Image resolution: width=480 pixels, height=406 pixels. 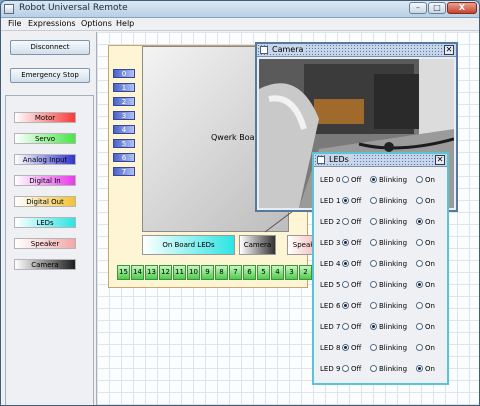 What do you see at coordinates (330, 369) in the screenshot?
I see `led-name: LED 9` at bounding box center [330, 369].